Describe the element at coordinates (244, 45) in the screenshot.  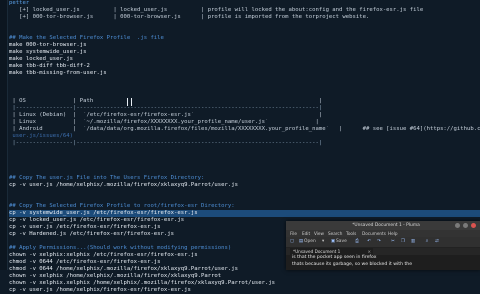
I see `editor-line: make 000-tor-browser.js` at that location.